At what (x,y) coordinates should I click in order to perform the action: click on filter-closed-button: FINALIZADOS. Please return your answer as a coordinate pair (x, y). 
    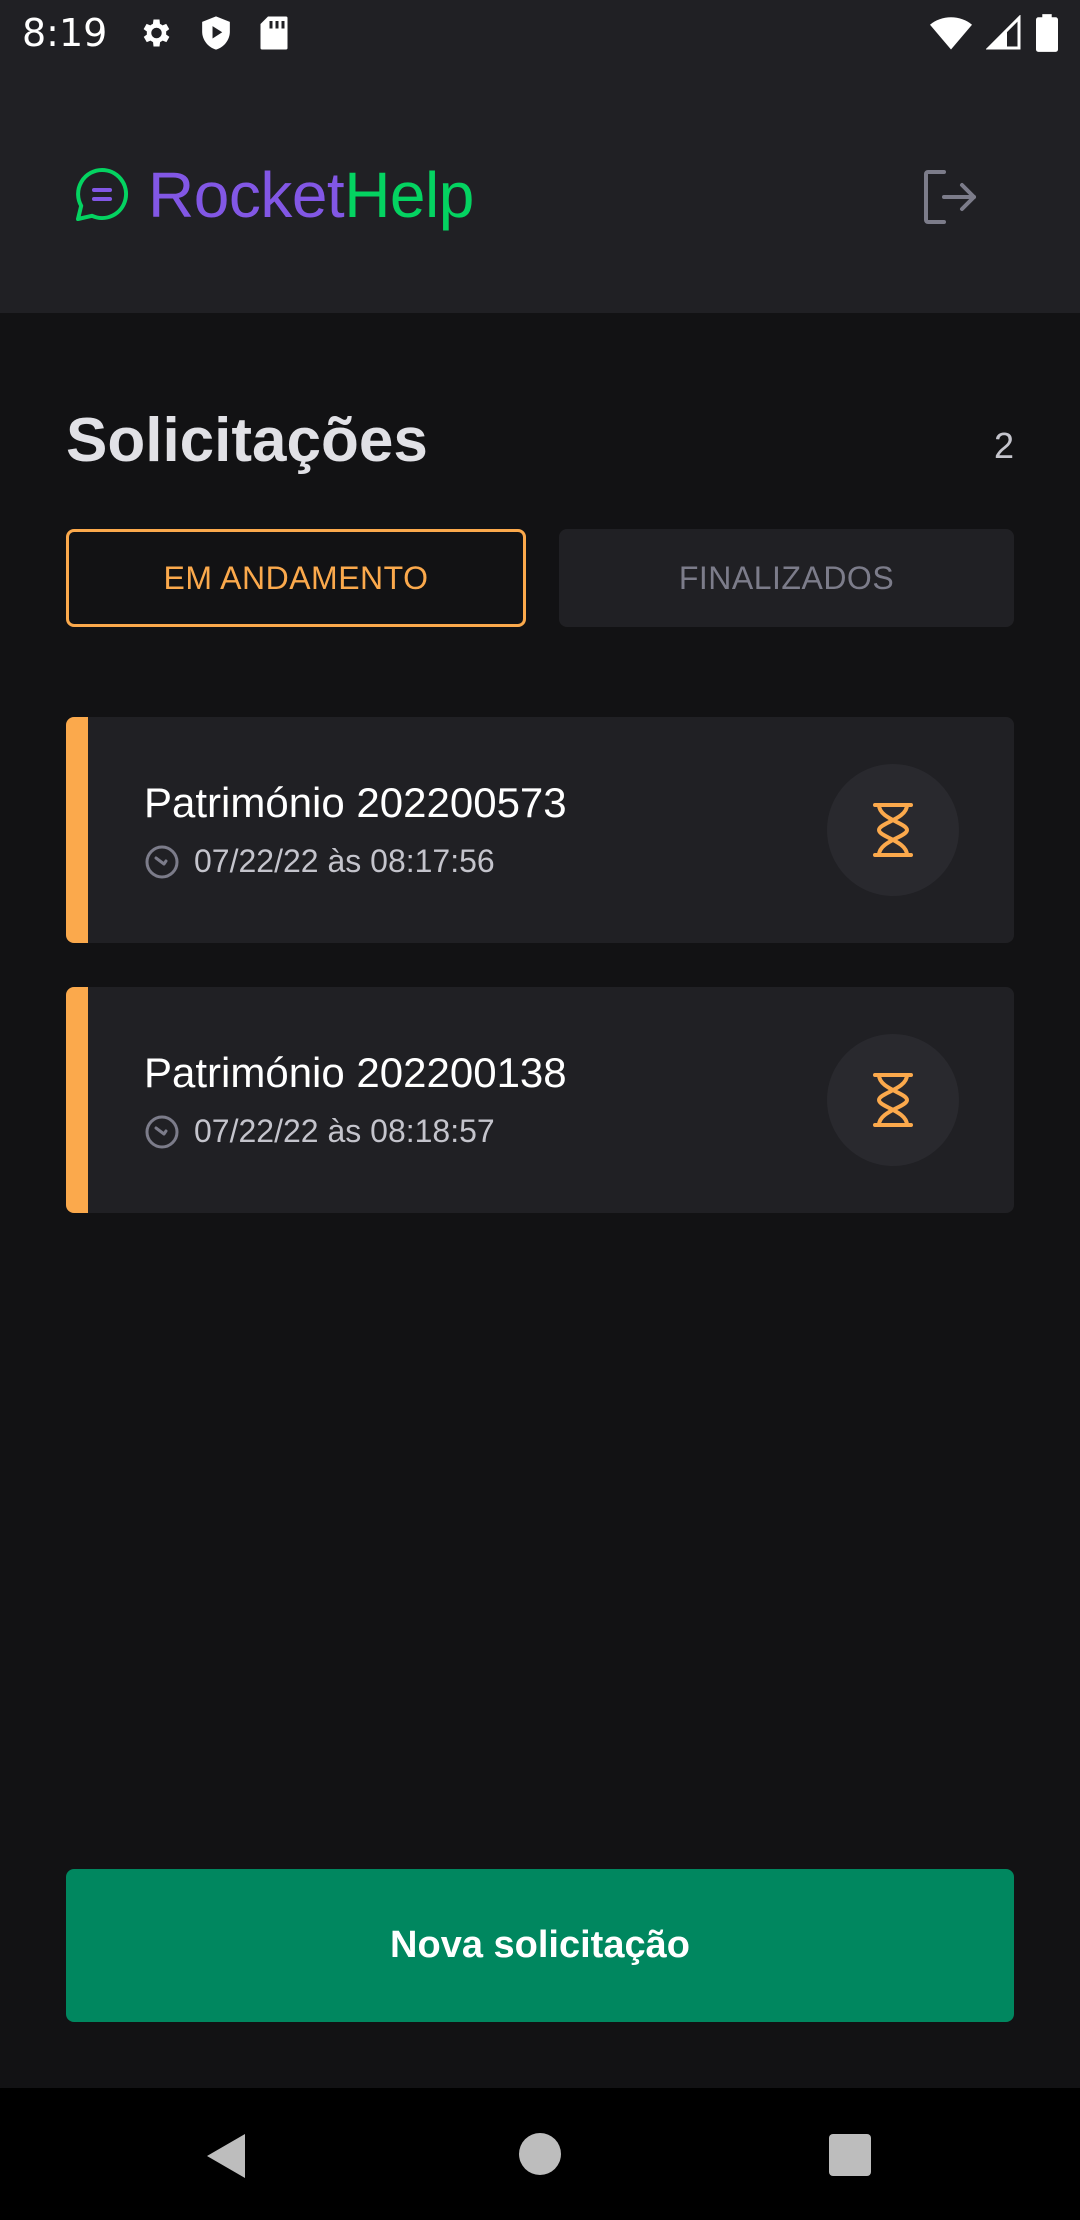
    Looking at the image, I should click on (786, 578).